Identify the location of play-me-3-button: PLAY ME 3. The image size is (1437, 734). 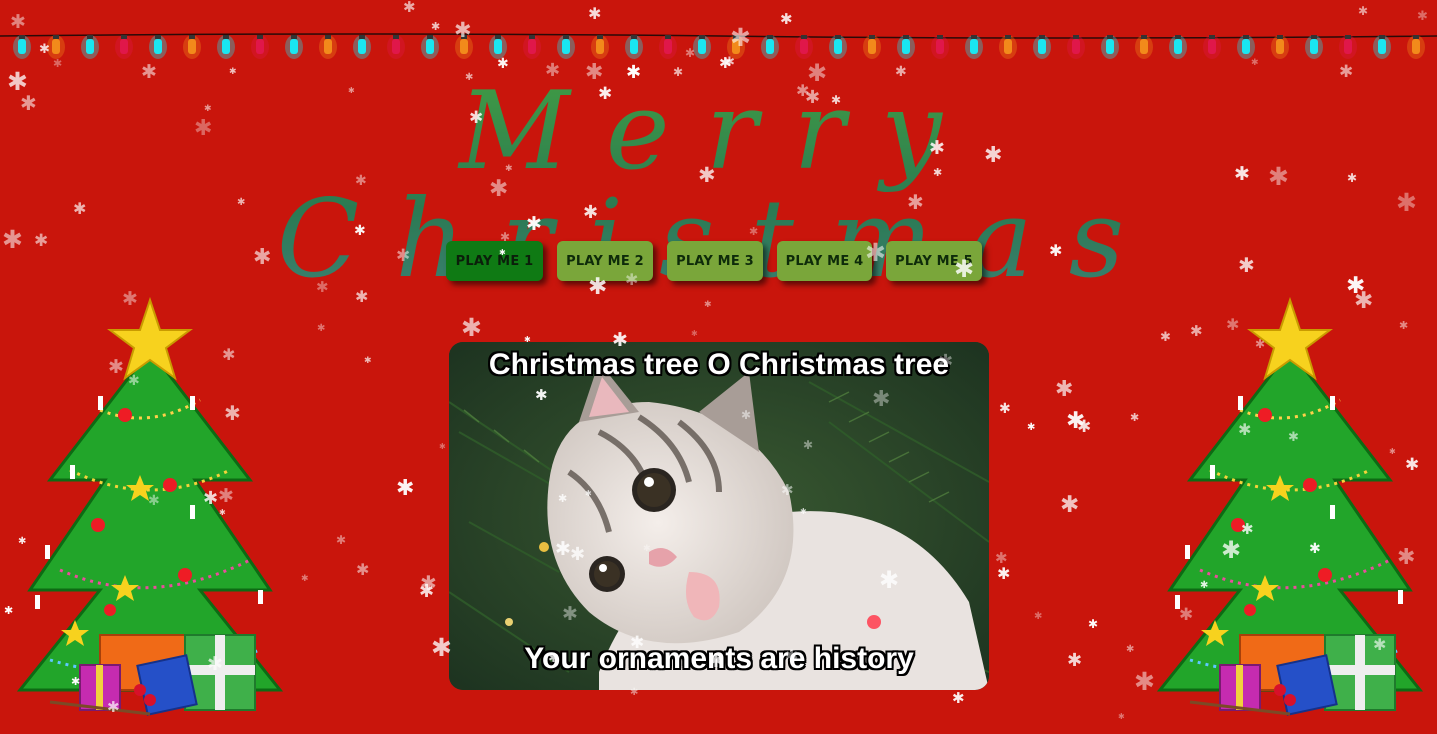
(715, 261).